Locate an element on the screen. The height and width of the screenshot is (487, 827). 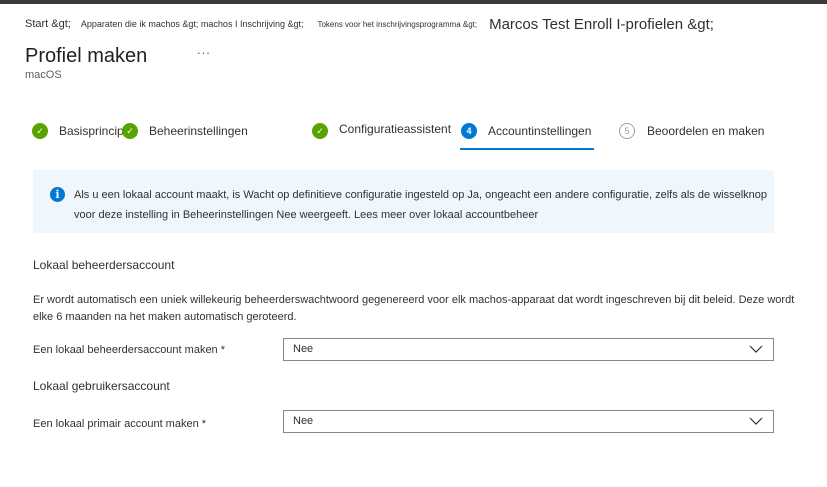
step-account-settings: 4 Accountinstellingen is located at coordinates (526, 131).